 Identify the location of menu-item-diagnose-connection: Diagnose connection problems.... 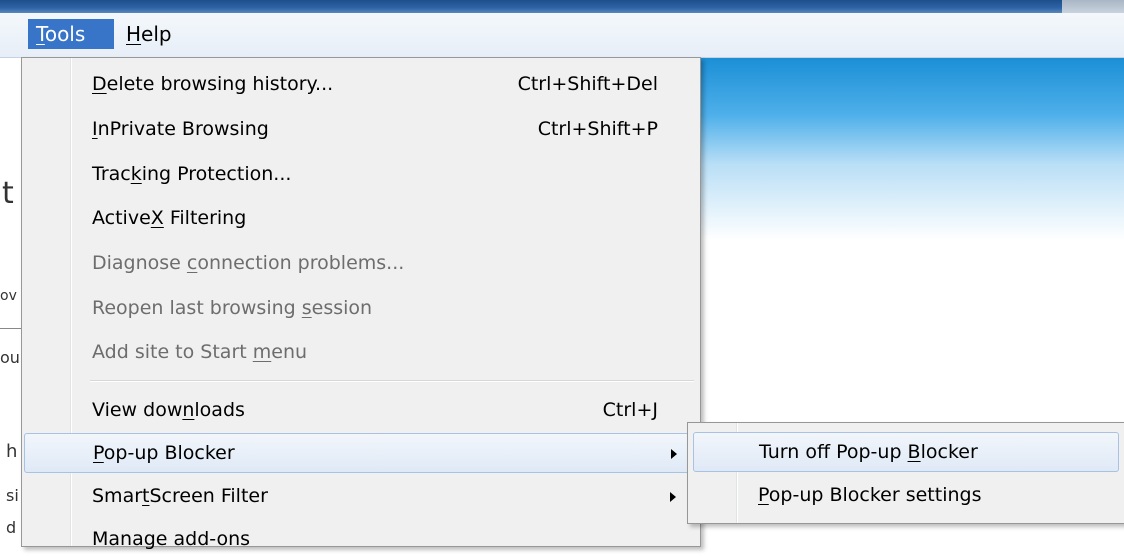
(361, 264).